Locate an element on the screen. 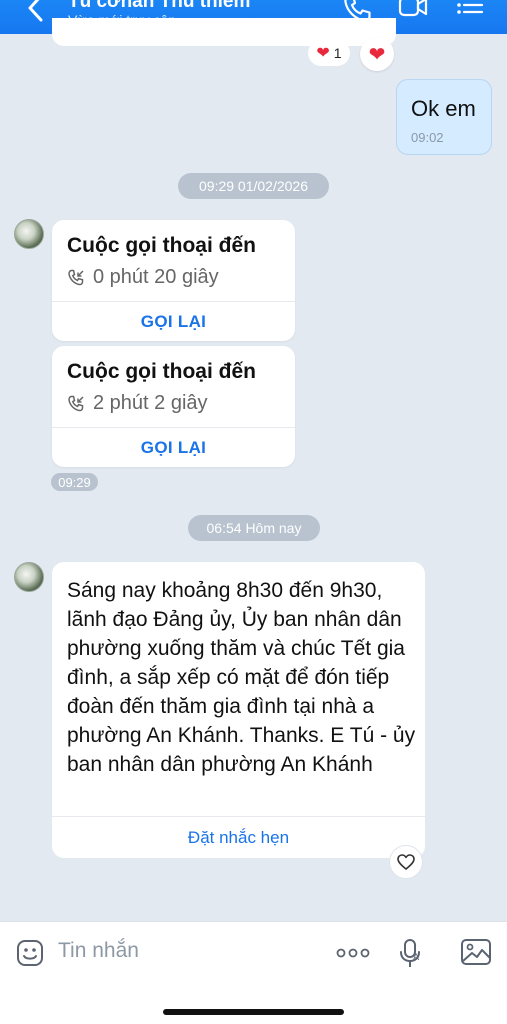  like-reaction-button is located at coordinates (406, 862).